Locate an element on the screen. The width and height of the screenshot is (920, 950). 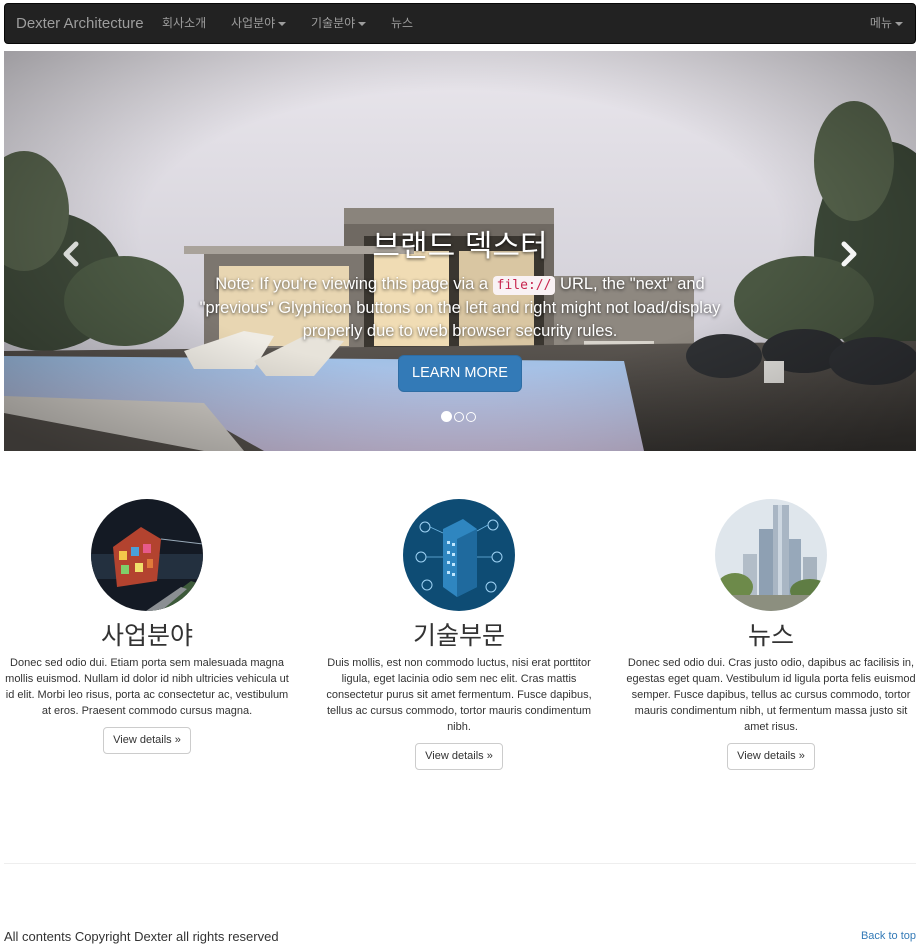
note-code: file:// is located at coordinates (524, 285).